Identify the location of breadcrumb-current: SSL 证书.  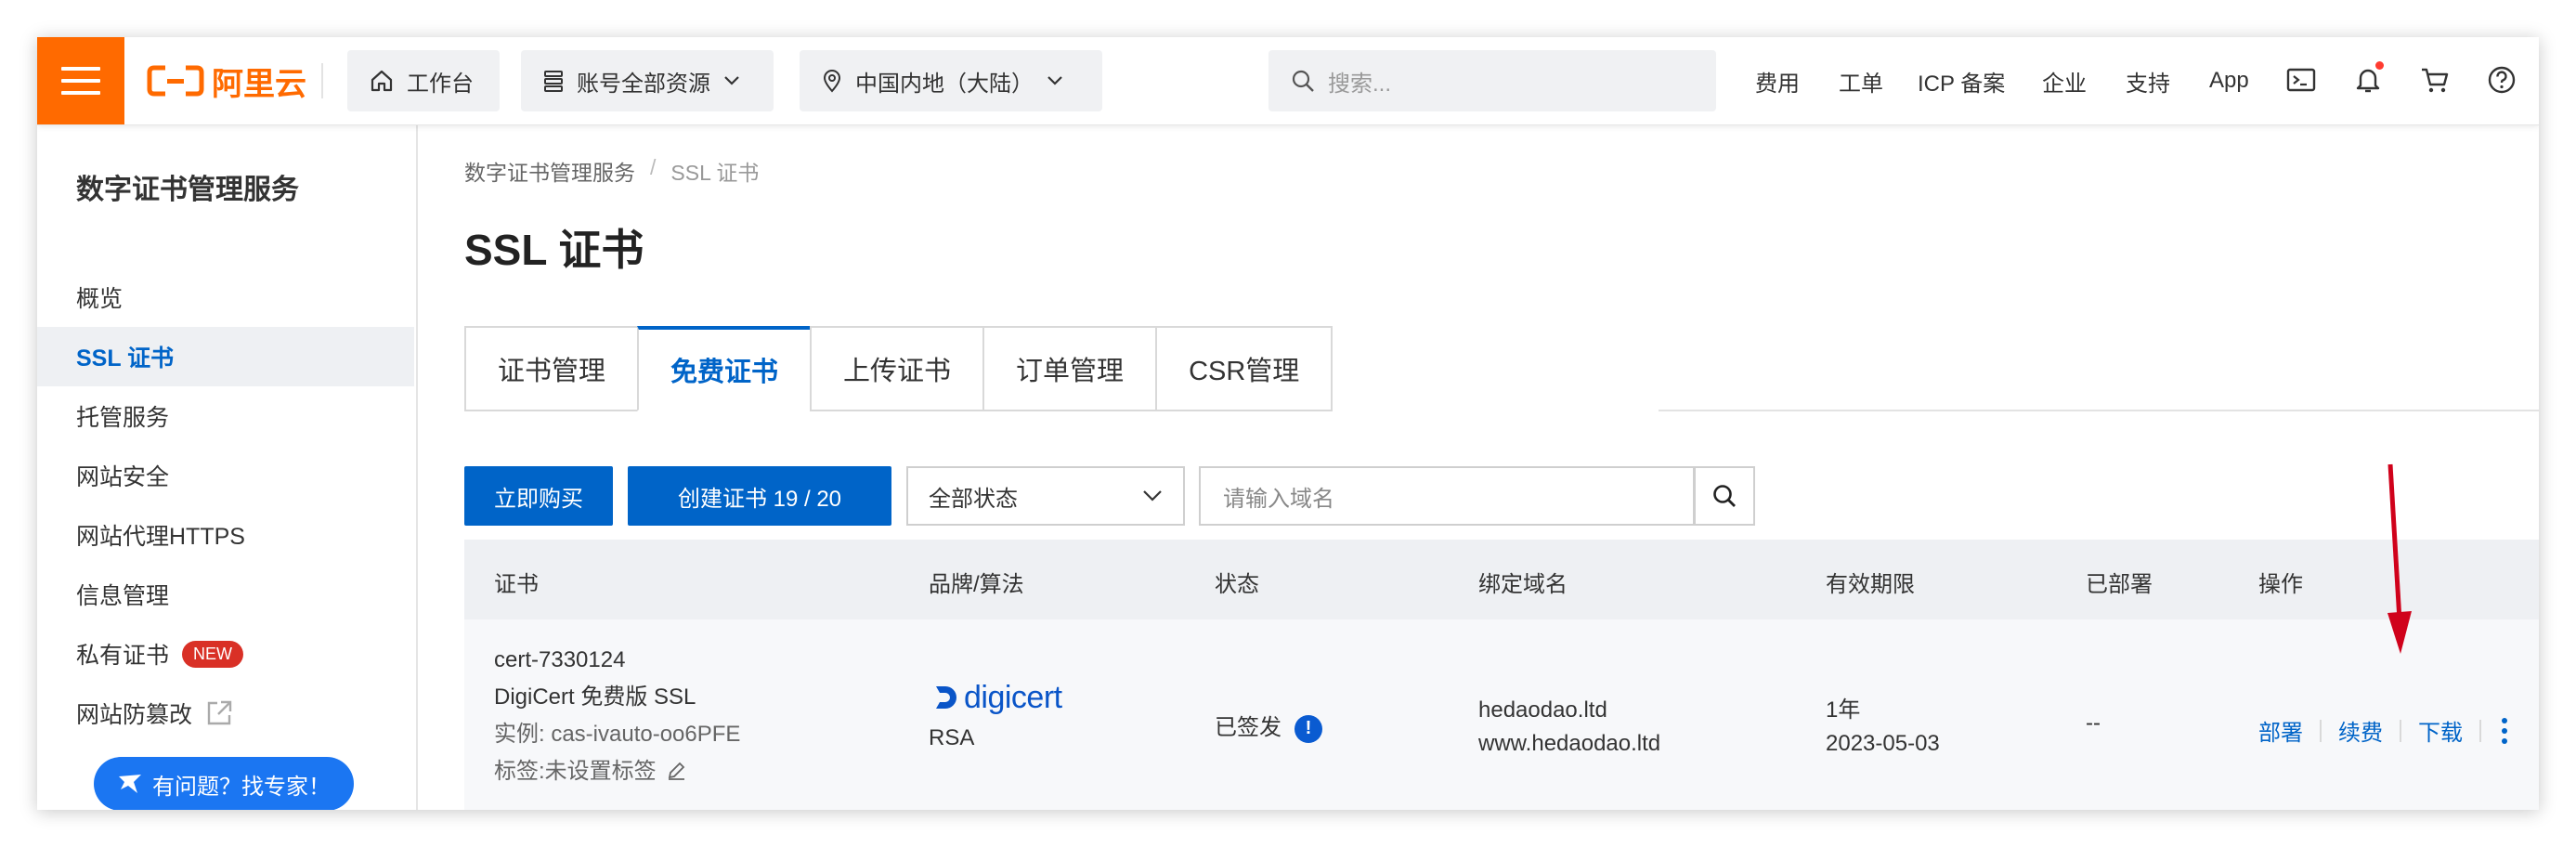
(715, 173).